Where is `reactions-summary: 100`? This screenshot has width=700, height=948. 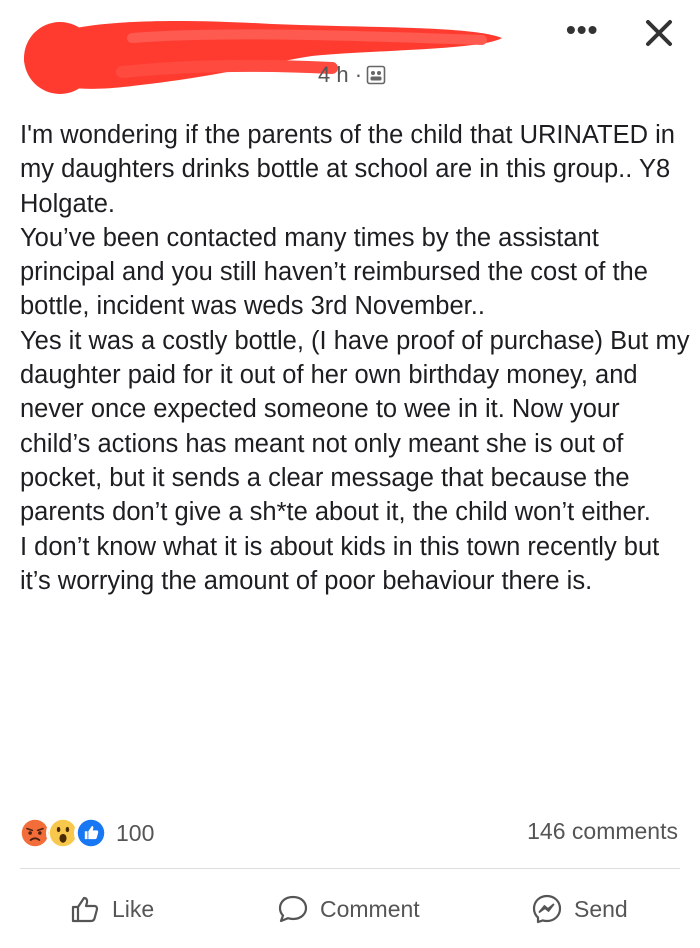
reactions-summary: 100 is located at coordinates (86, 833).